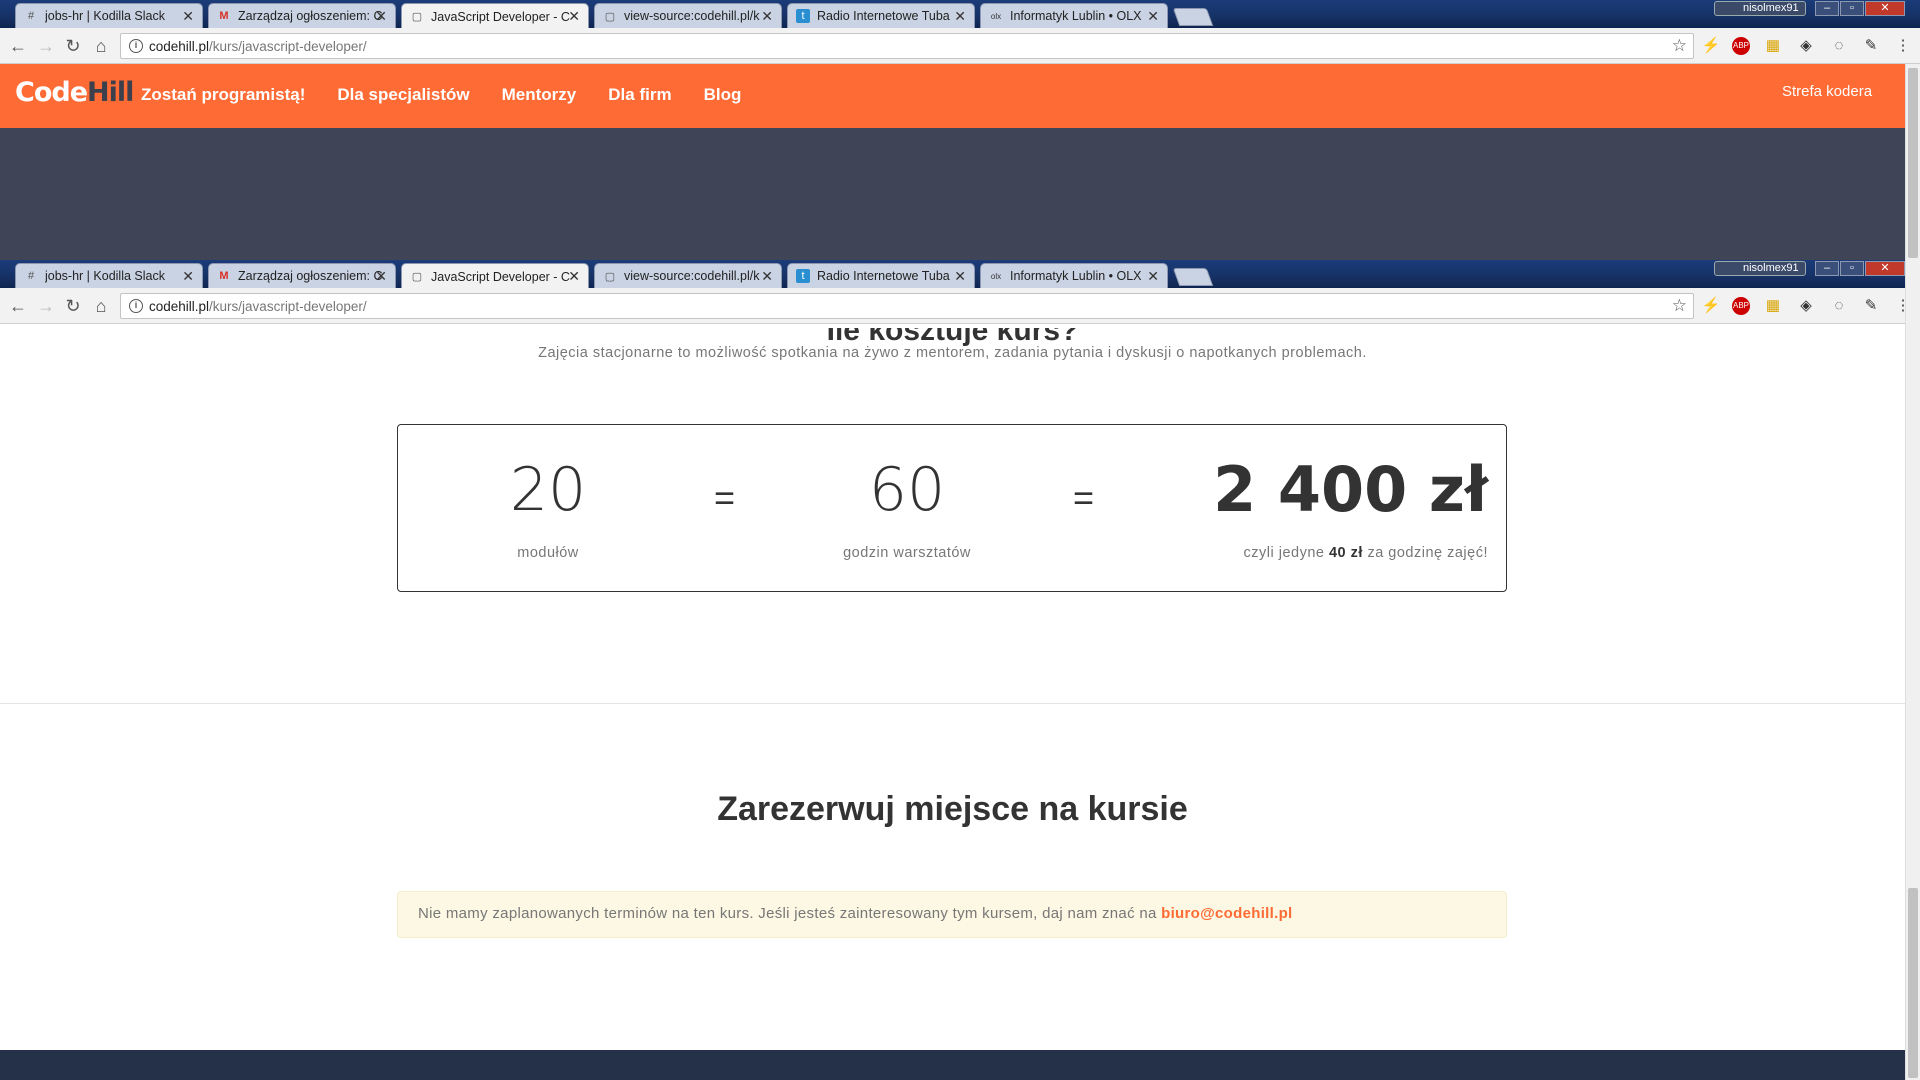  Describe the element at coordinates (417, 17) in the screenshot. I see `page-icon: ▢` at that location.